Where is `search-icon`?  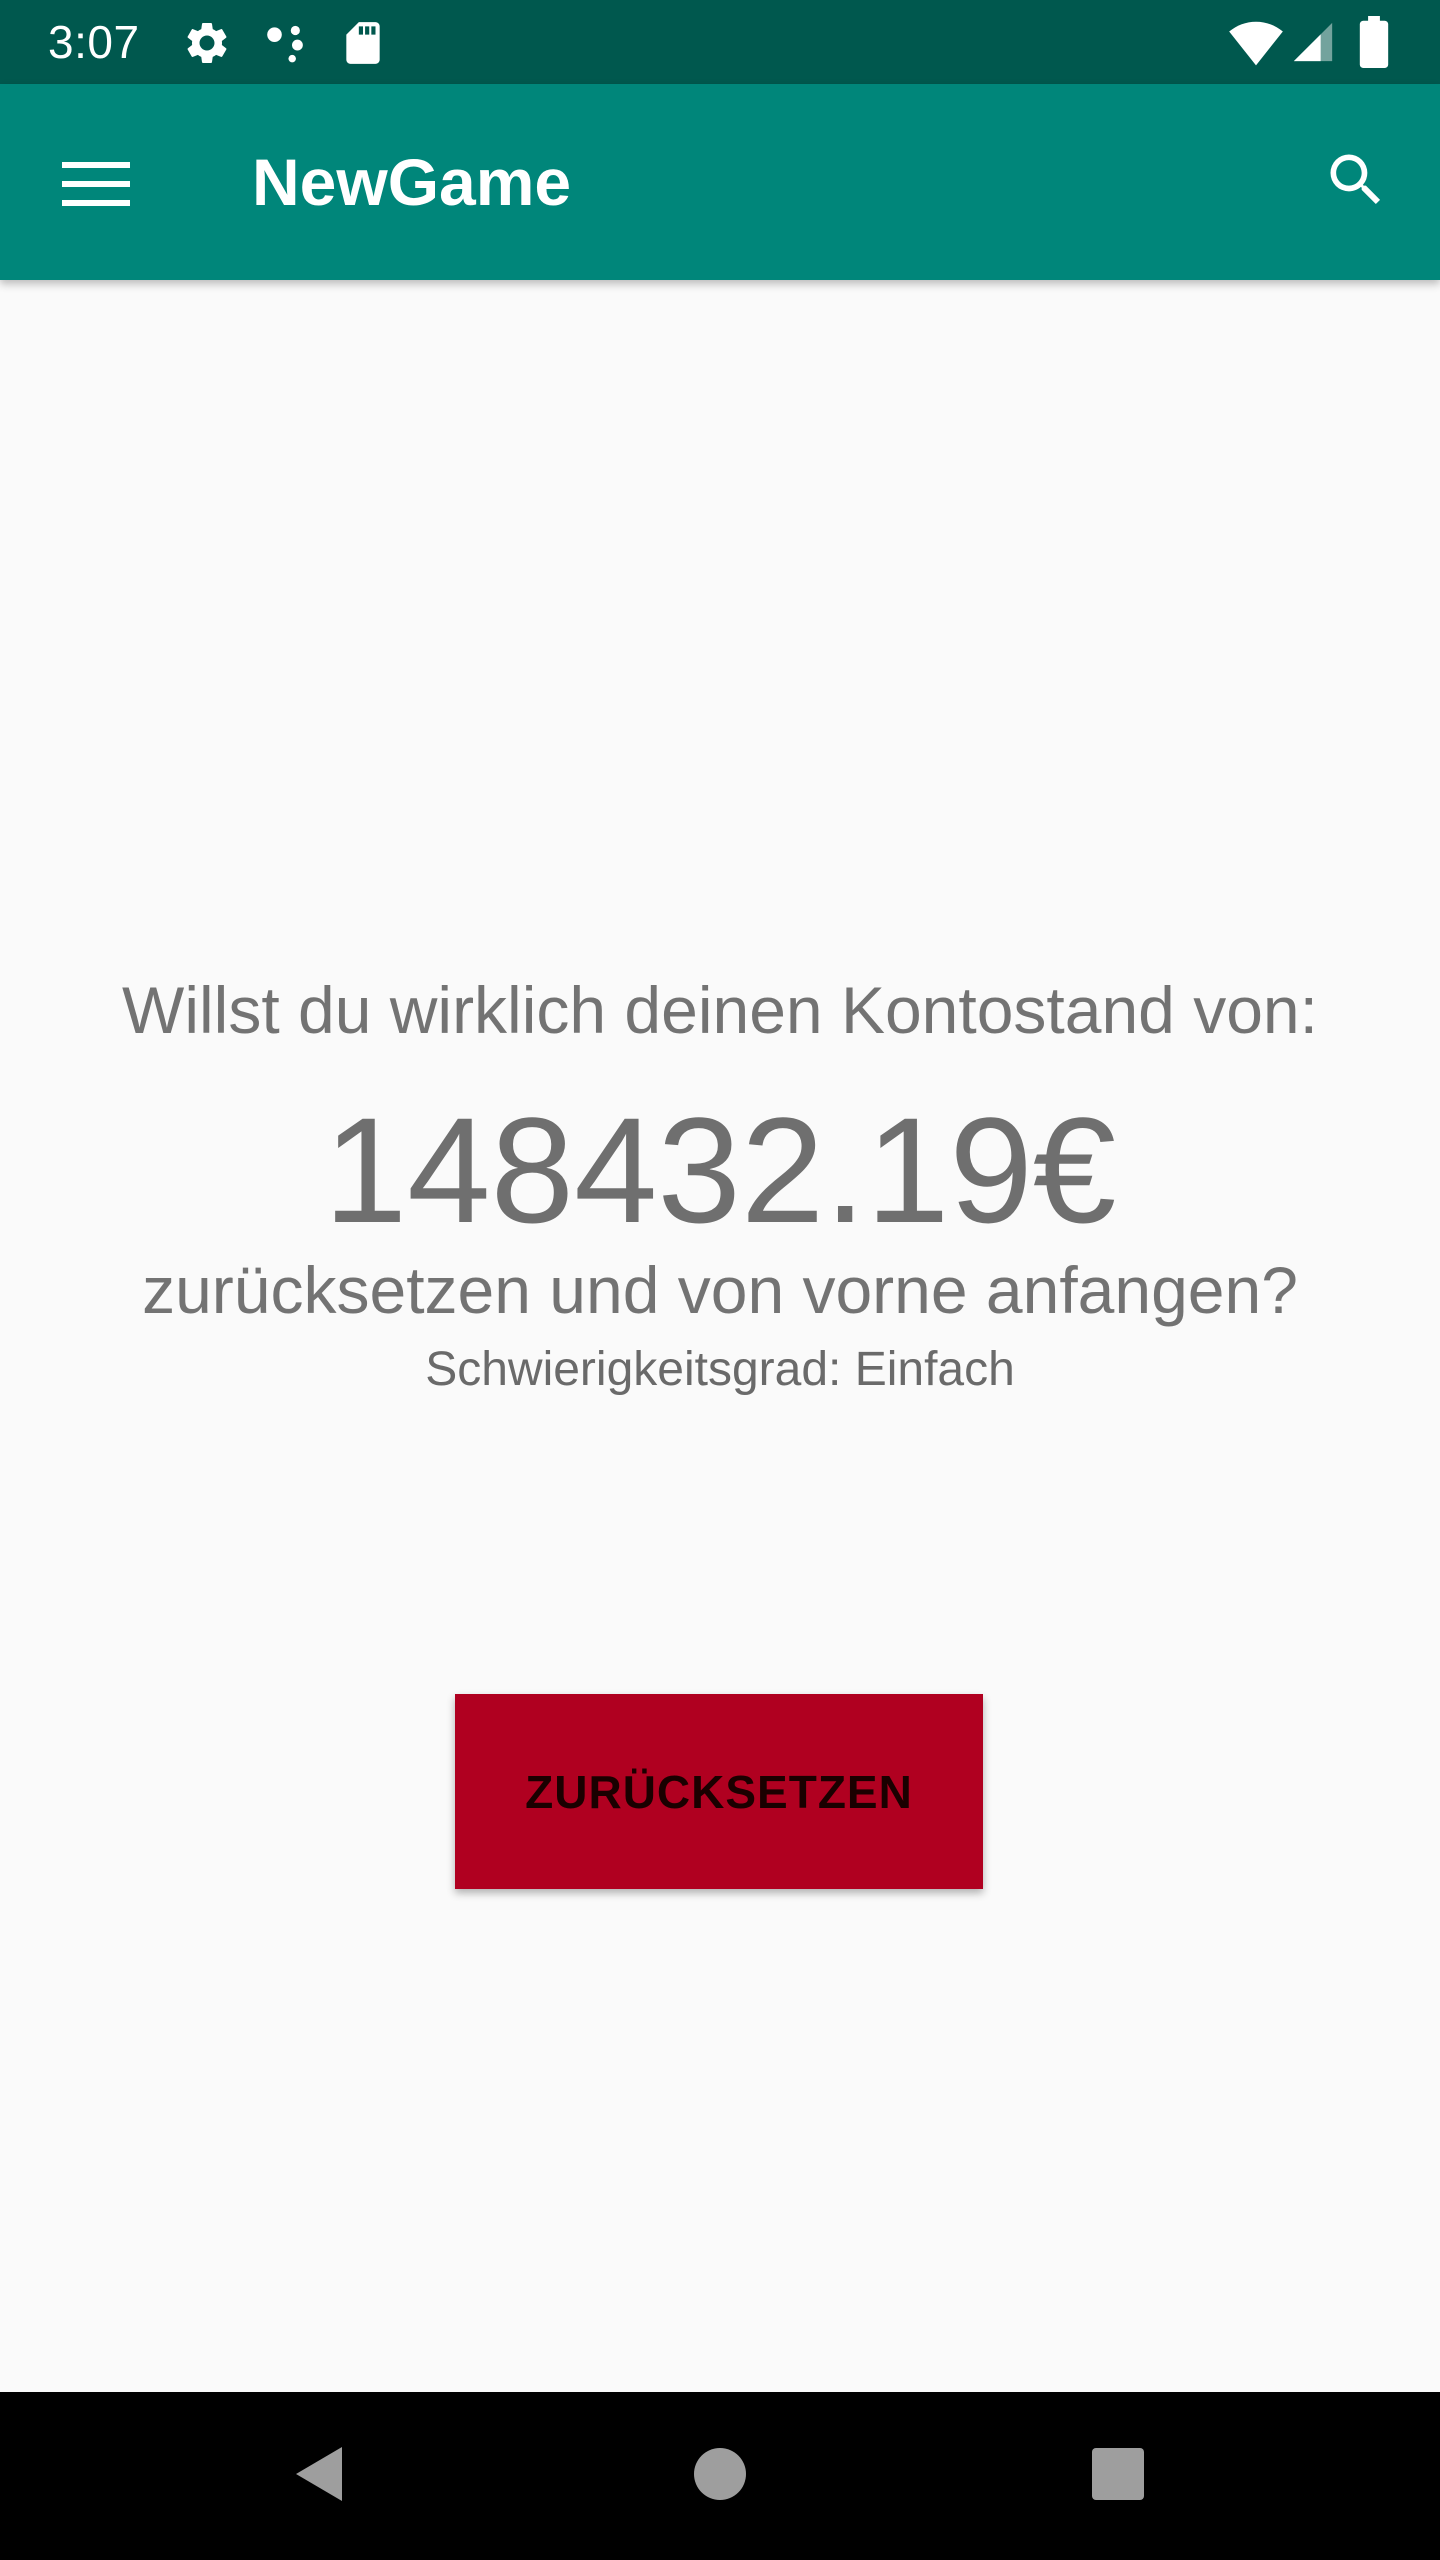 search-icon is located at coordinates (1356, 182).